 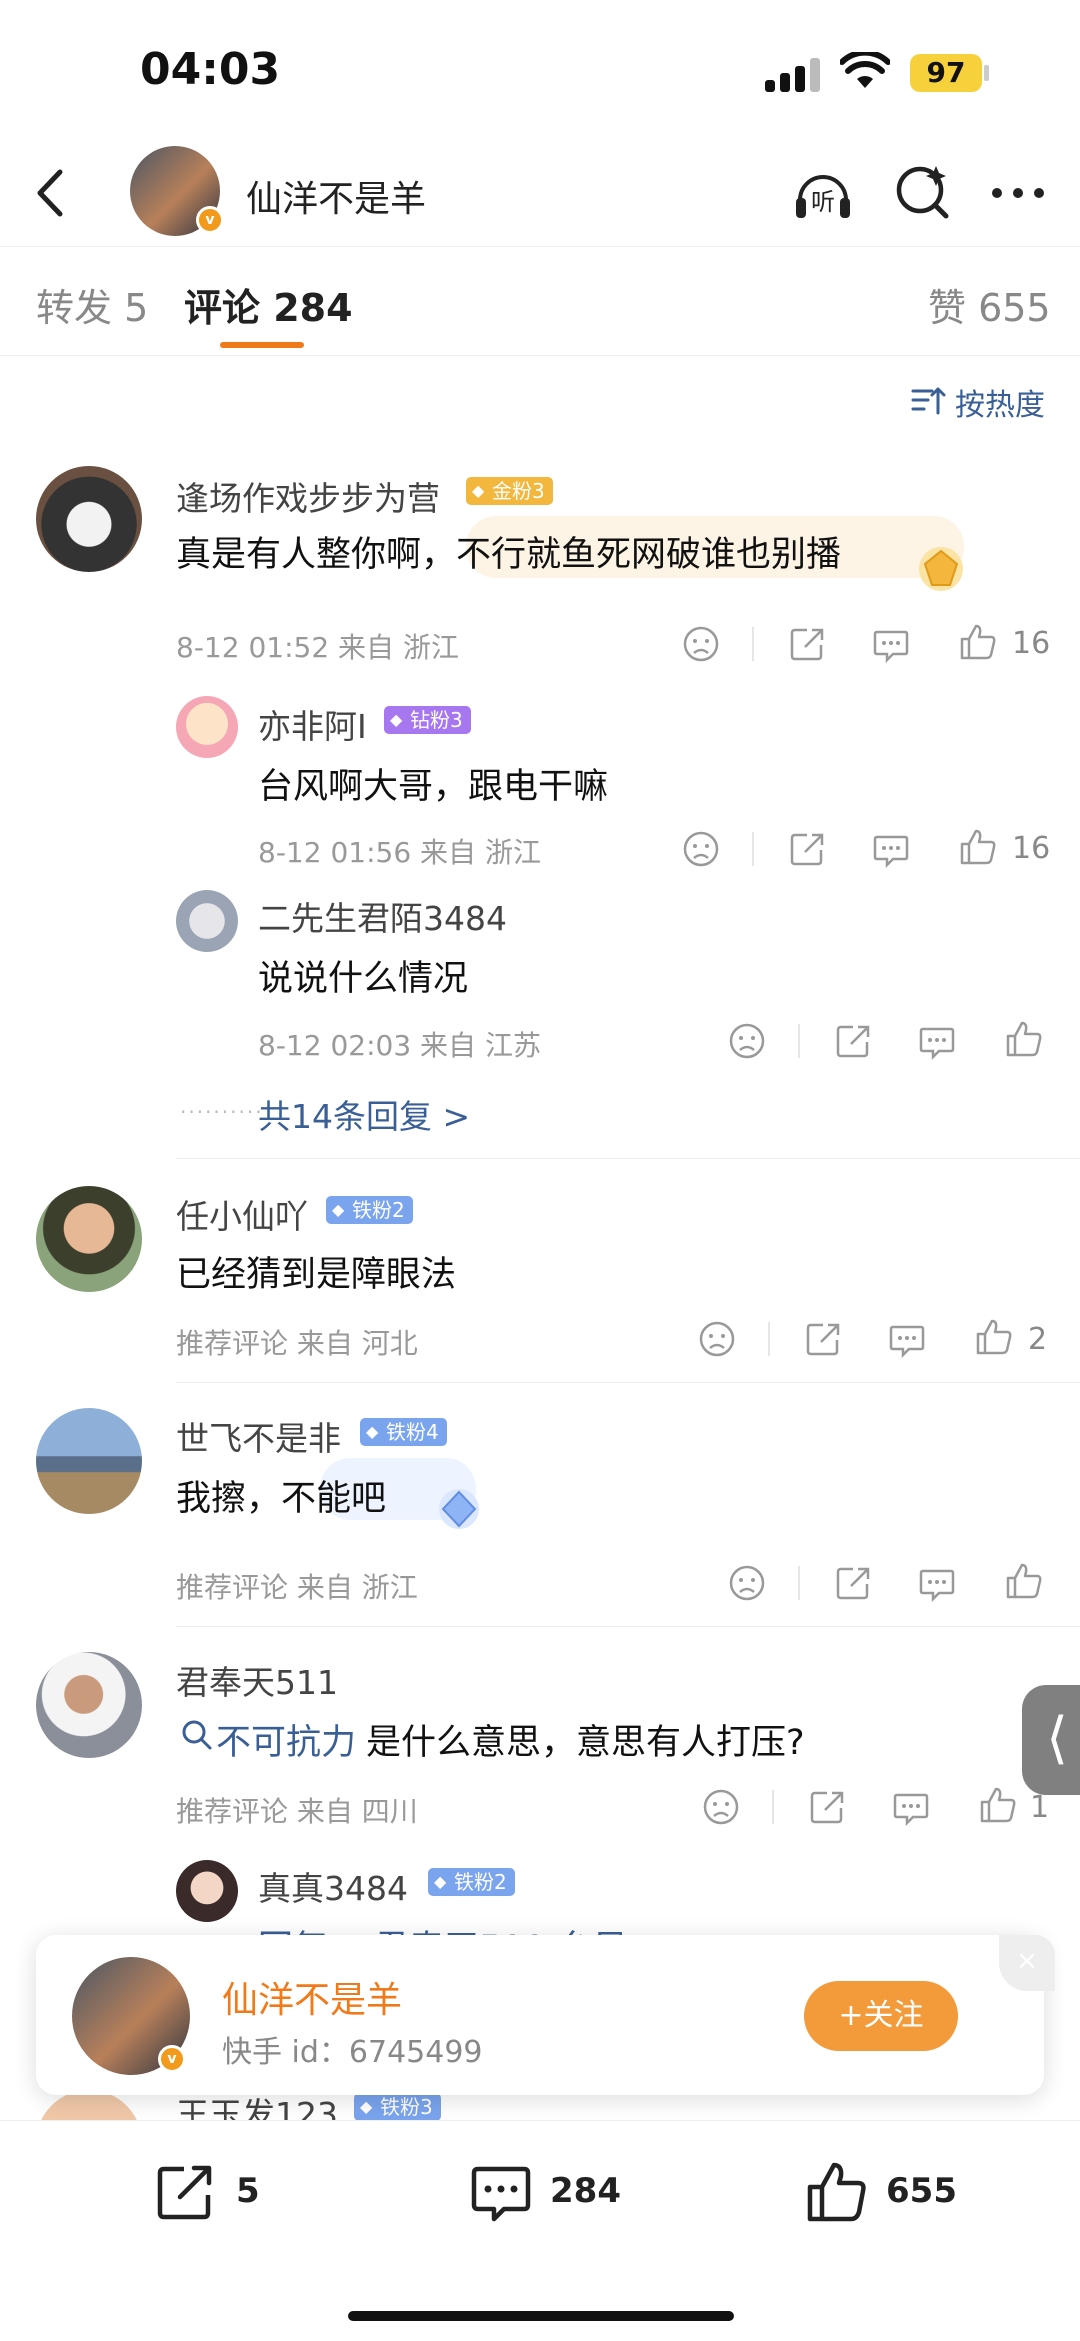 What do you see at coordinates (308, 496) in the screenshot?
I see `comment-username: 逢场作戏步步为营` at bounding box center [308, 496].